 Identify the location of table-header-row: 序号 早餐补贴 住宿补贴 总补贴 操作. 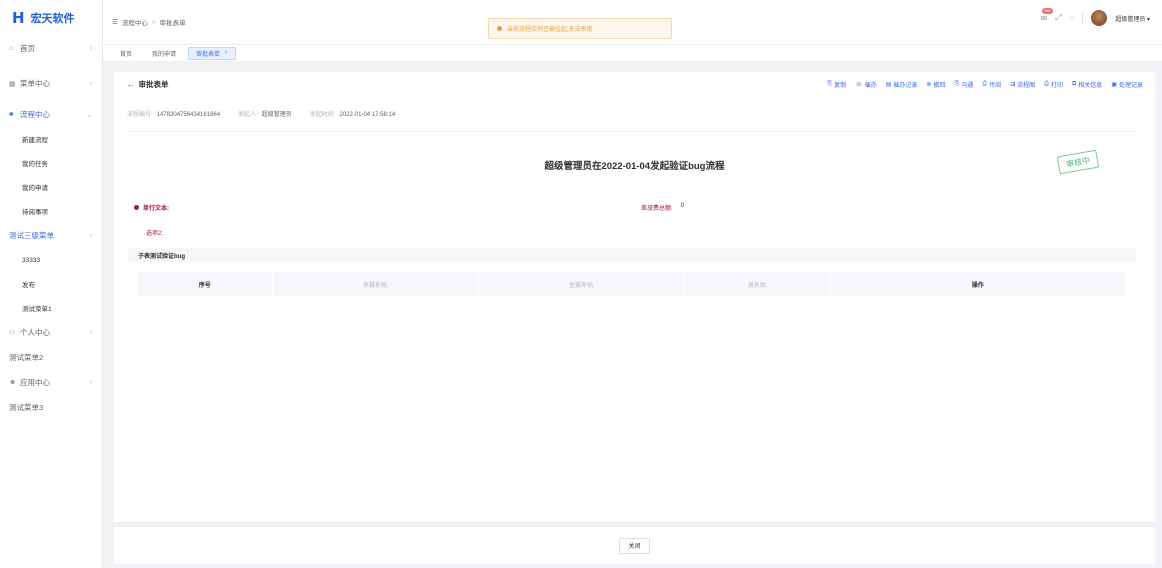
(632, 284).